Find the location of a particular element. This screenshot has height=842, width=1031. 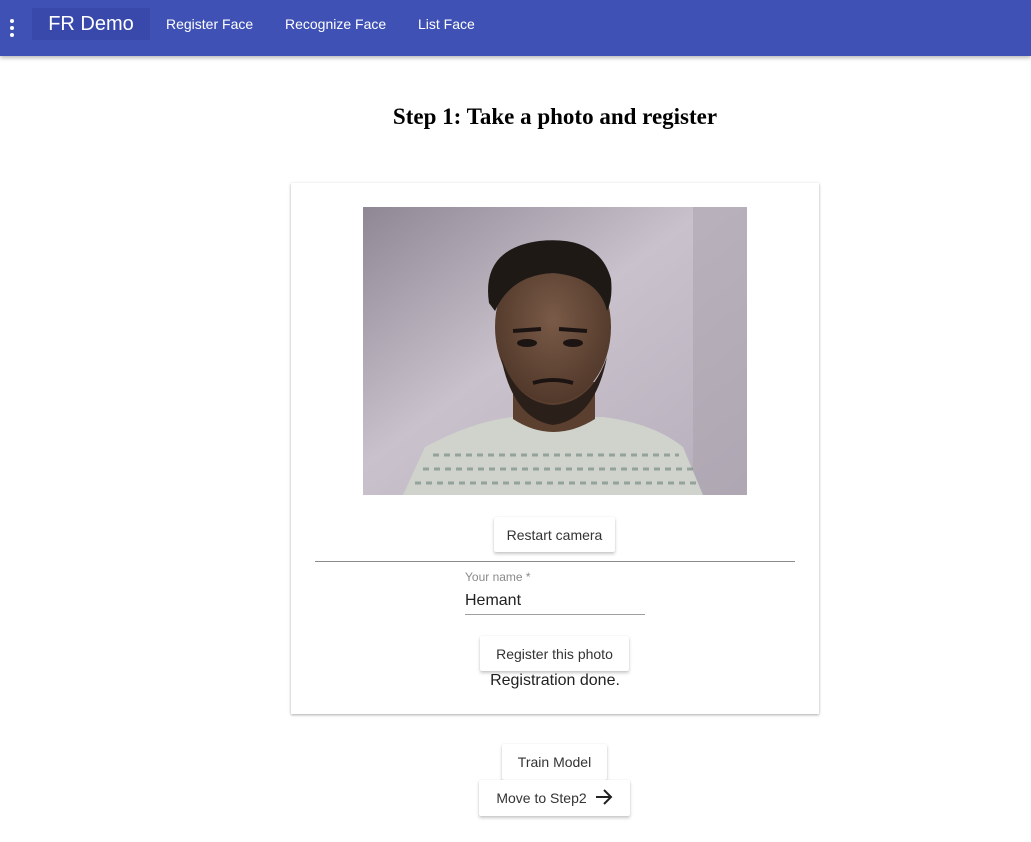

nav-list-face: List Face is located at coordinates (446, 24).